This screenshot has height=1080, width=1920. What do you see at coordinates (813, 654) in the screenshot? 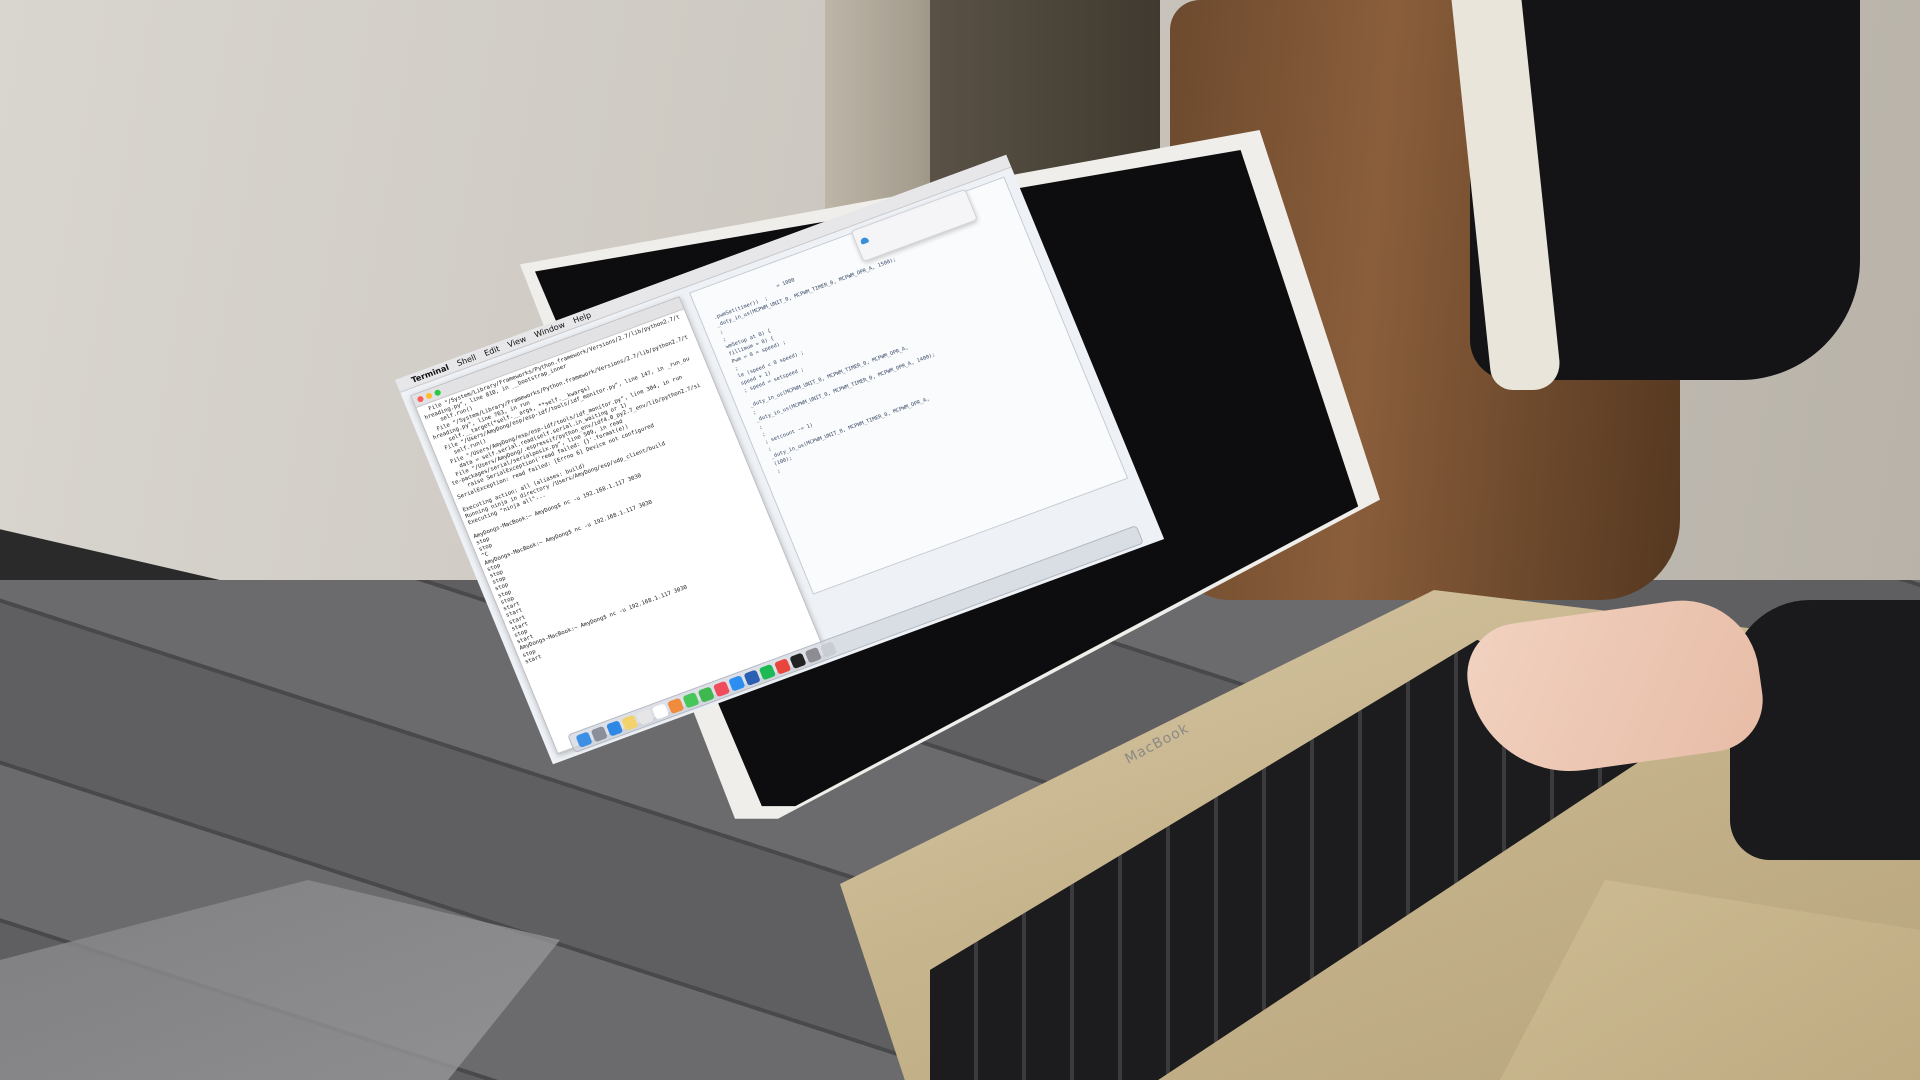
I see `settings-icon` at bounding box center [813, 654].